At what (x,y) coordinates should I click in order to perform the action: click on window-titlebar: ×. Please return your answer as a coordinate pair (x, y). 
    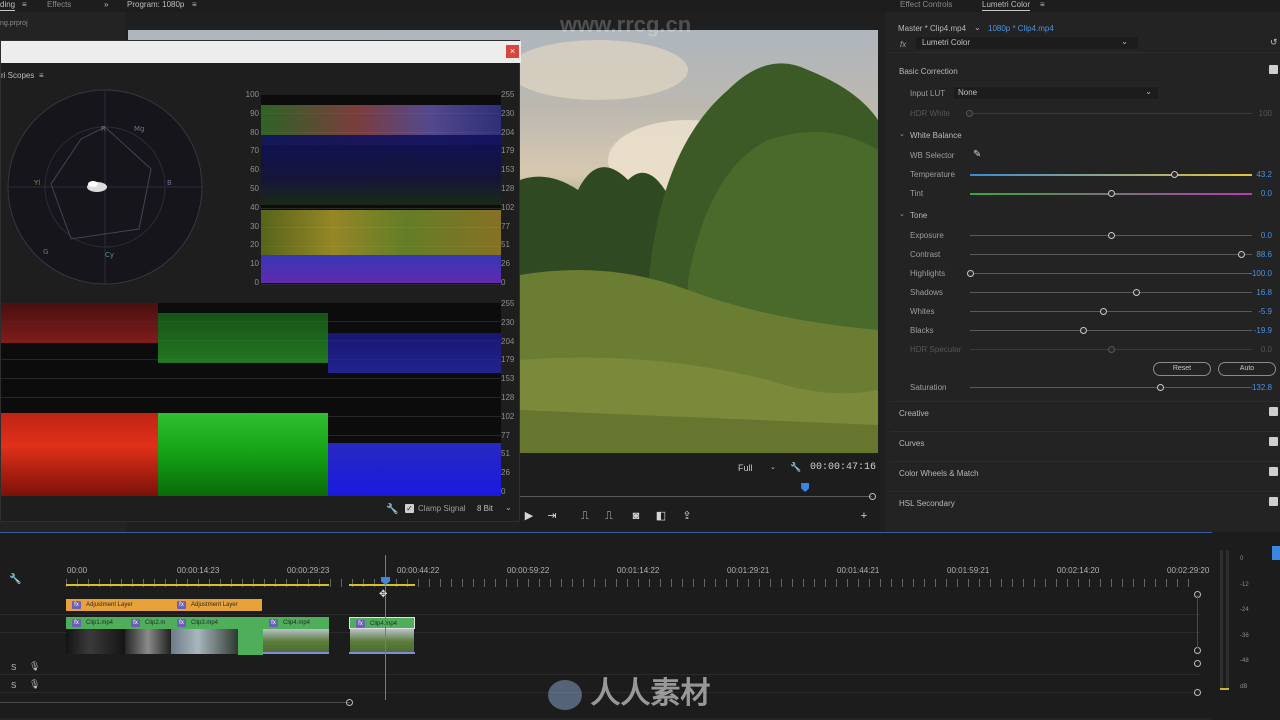
    Looking at the image, I should click on (261, 52).